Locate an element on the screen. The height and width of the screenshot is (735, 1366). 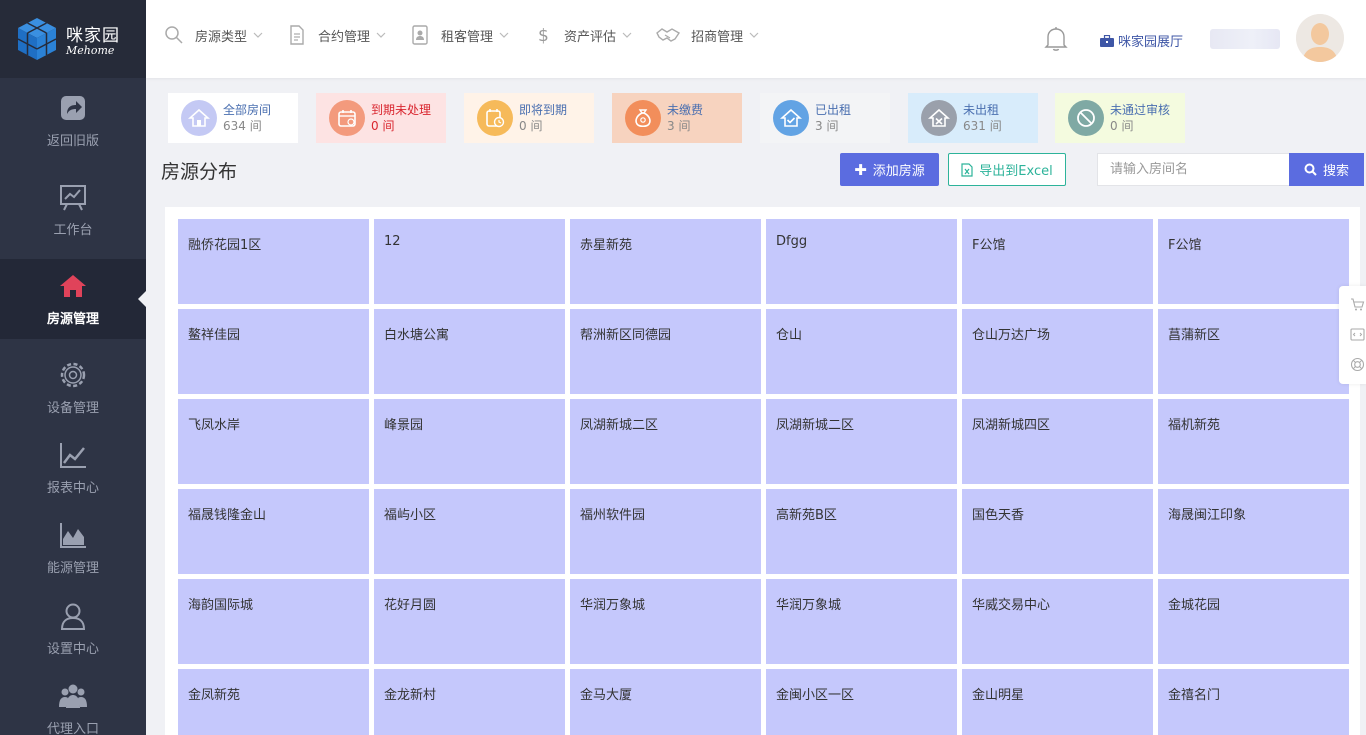
sidebar-item-agent: 代理入口 is located at coordinates (73, 702).